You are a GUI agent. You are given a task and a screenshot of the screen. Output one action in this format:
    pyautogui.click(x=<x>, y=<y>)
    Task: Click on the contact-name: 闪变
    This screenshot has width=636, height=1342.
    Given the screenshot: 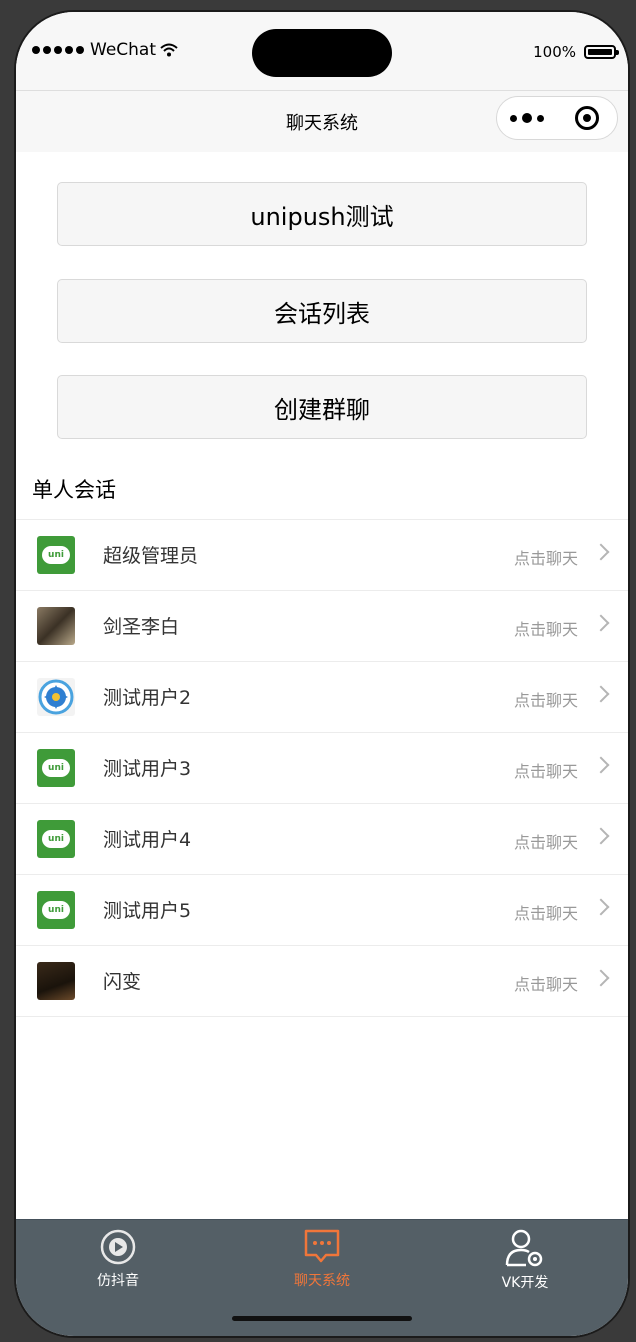 What is the action you would take?
    pyautogui.click(x=122, y=982)
    